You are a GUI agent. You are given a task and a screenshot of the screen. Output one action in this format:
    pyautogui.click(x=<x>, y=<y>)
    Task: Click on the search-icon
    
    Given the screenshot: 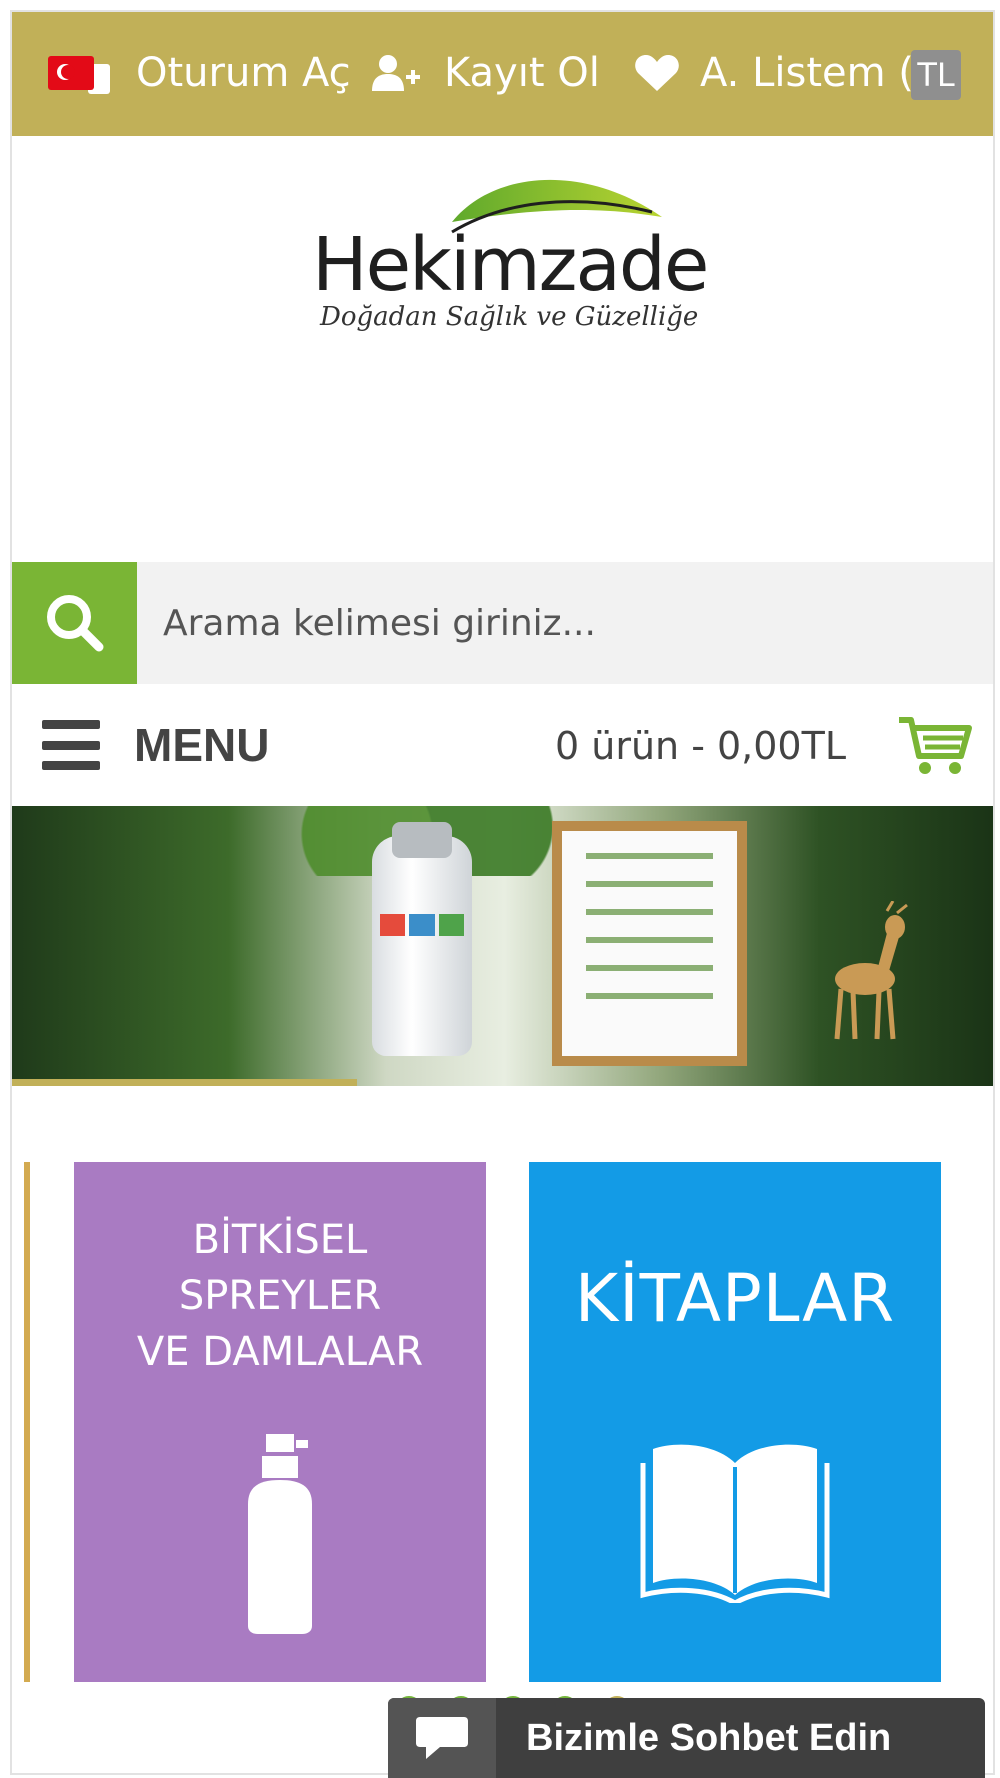 What is the action you would take?
    pyautogui.click(x=74, y=623)
    